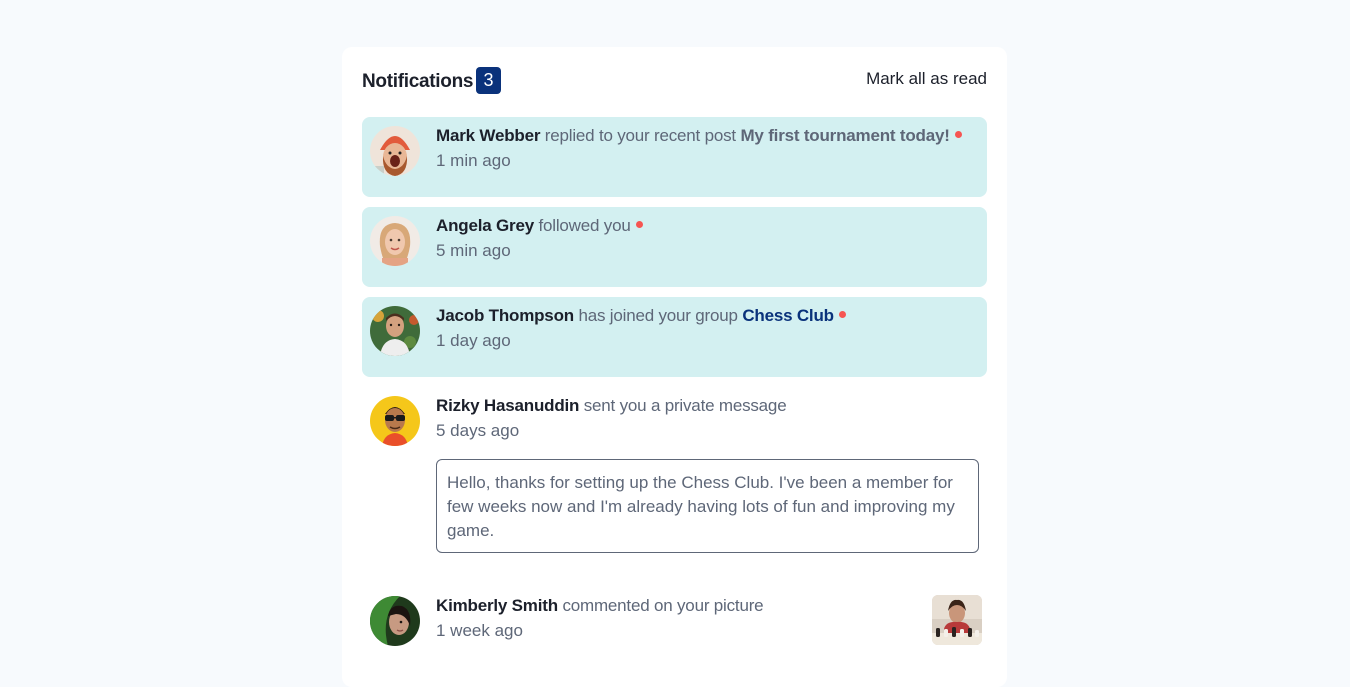 This screenshot has height=687, width=1350. I want to click on commented-picture-thumbnail, so click(957, 620).